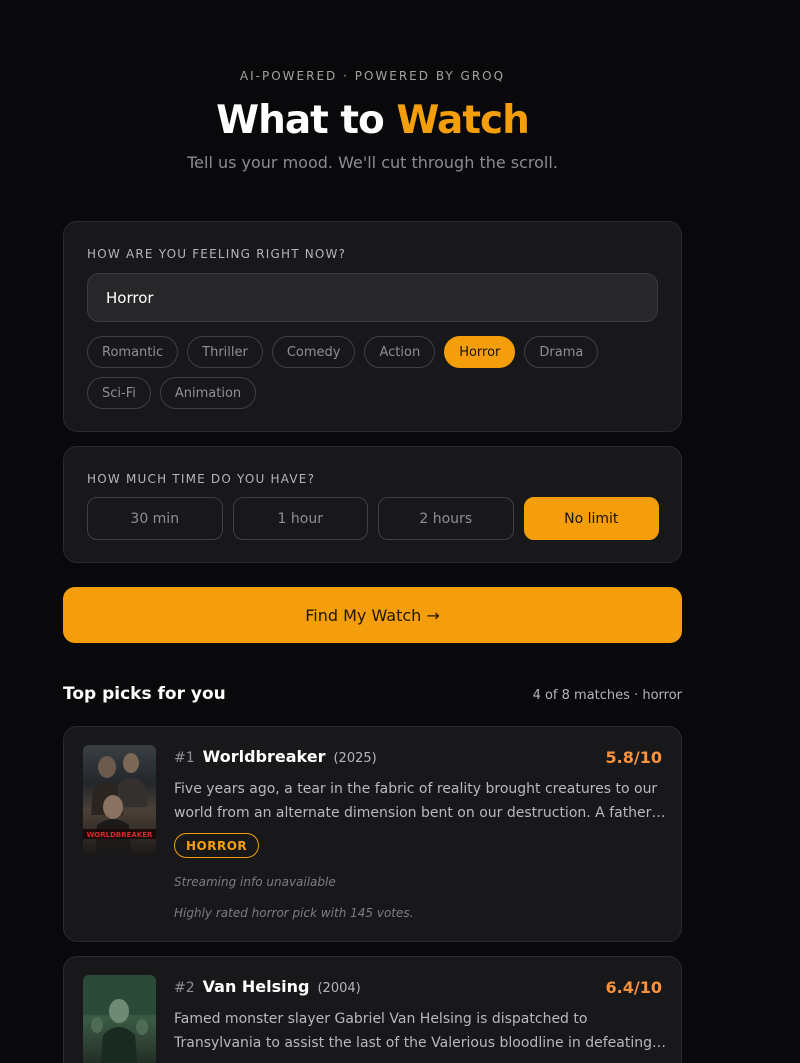 The height and width of the screenshot is (1063, 800). Describe the element at coordinates (144, 694) in the screenshot. I see `results-title: Top picks for you` at that location.